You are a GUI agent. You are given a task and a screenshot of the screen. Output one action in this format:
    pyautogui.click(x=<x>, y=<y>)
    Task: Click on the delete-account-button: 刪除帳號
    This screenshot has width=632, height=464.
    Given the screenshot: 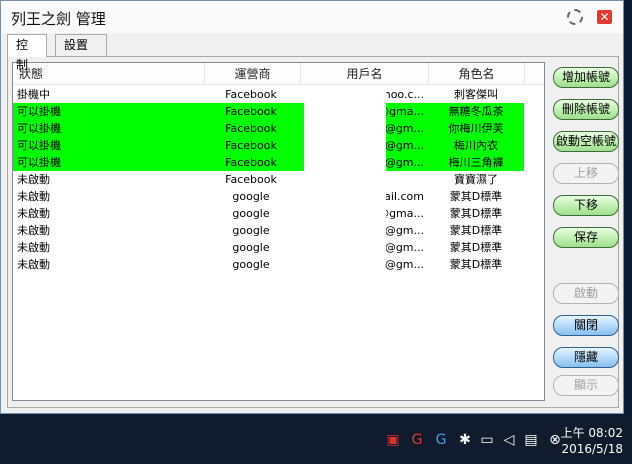 What is the action you would take?
    pyautogui.click(x=586, y=109)
    